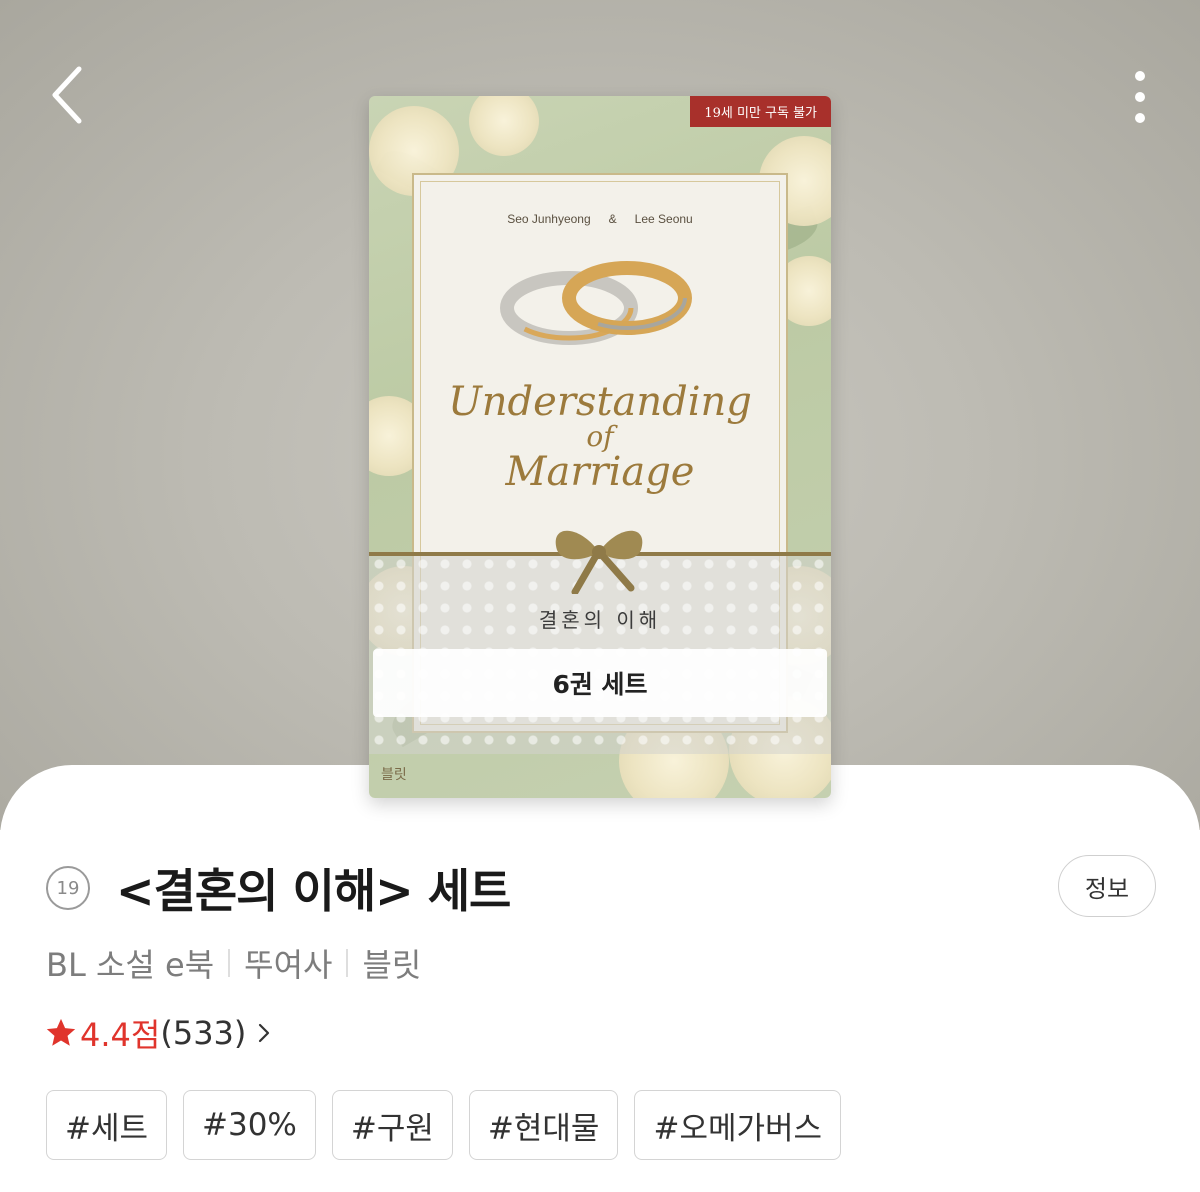  What do you see at coordinates (61, 1032) in the screenshot?
I see `star-icon` at bounding box center [61, 1032].